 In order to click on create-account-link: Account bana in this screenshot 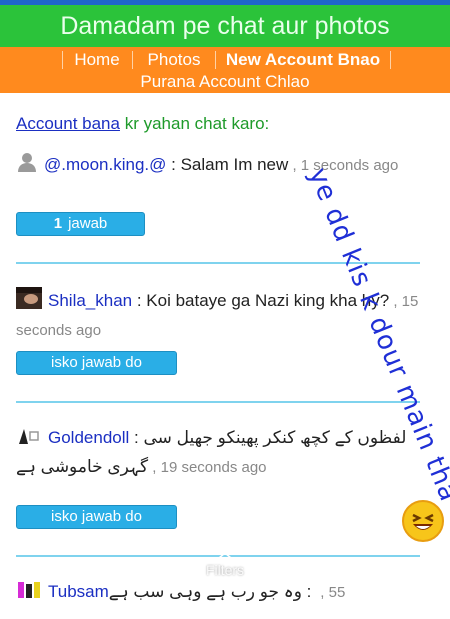, I will do `click(68, 123)`.